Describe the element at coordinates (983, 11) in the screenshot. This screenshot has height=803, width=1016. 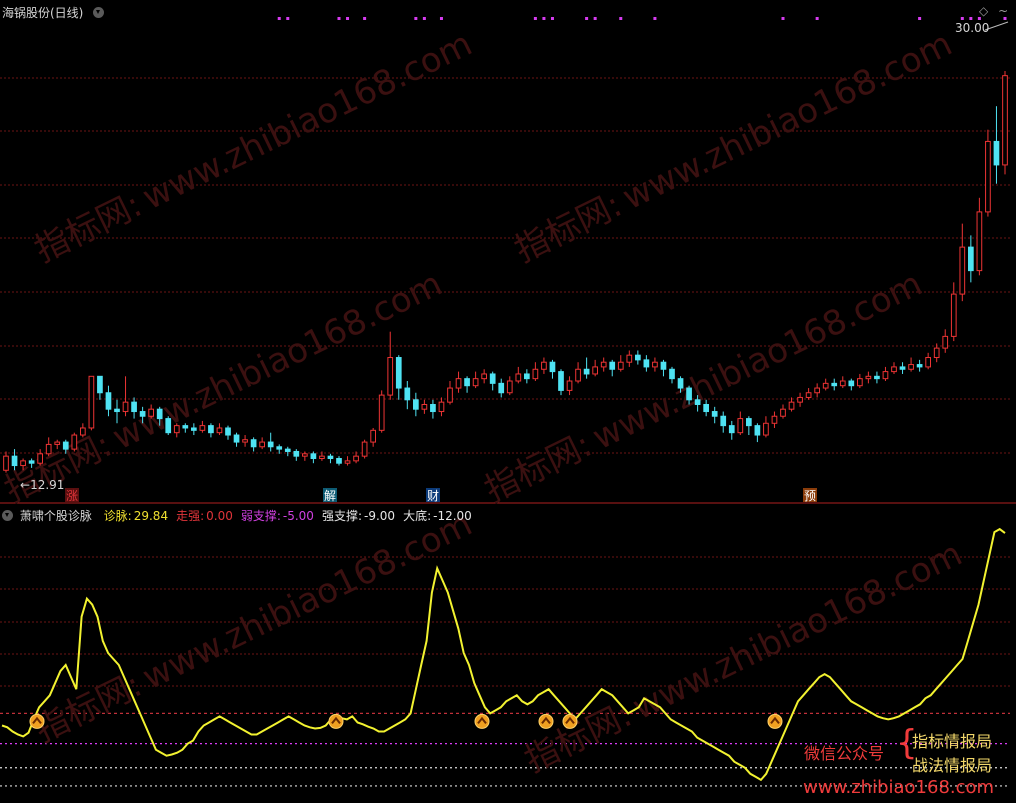
I see `diamond-icon: ◇` at that location.